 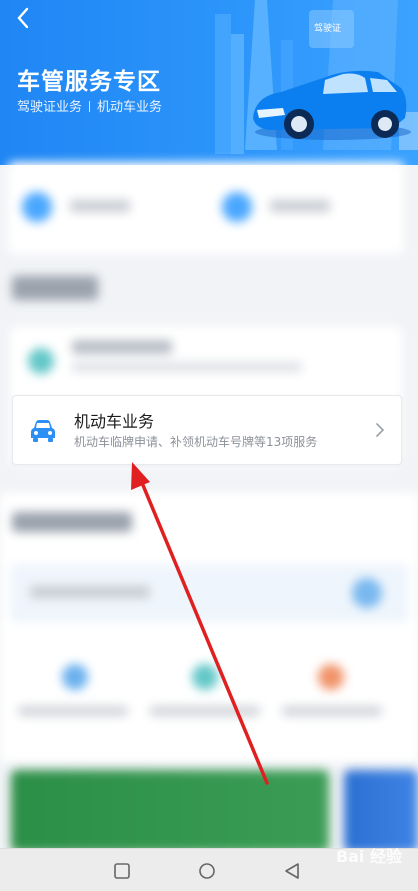 What do you see at coordinates (206, 208) in the screenshot?
I see `quick-entry-card` at bounding box center [206, 208].